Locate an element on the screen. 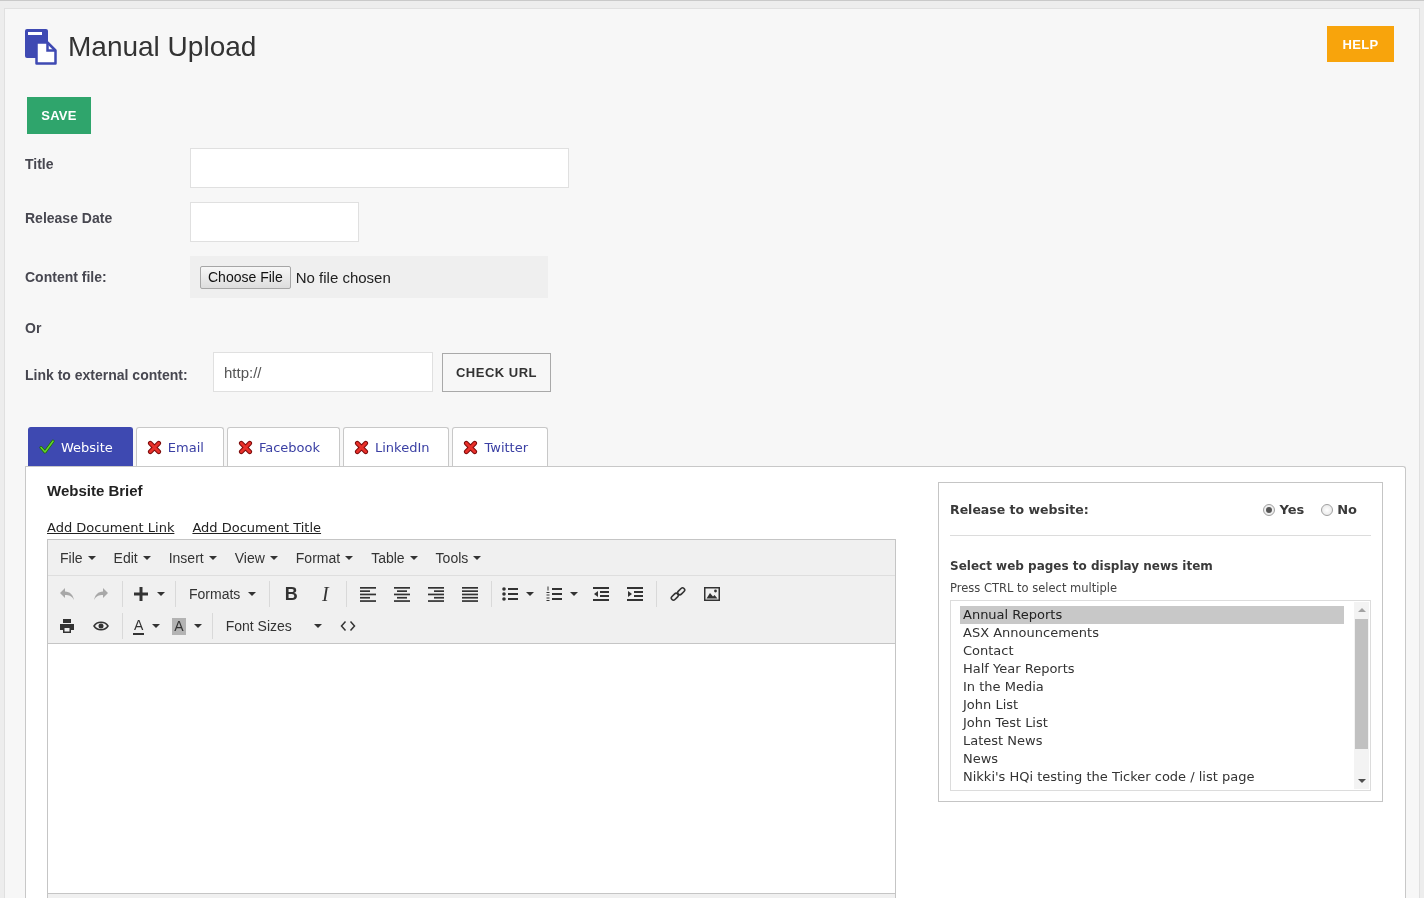 Image resolution: width=1424 pixels, height=898 pixels. field-label: Title is located at coordinates (39, 164).